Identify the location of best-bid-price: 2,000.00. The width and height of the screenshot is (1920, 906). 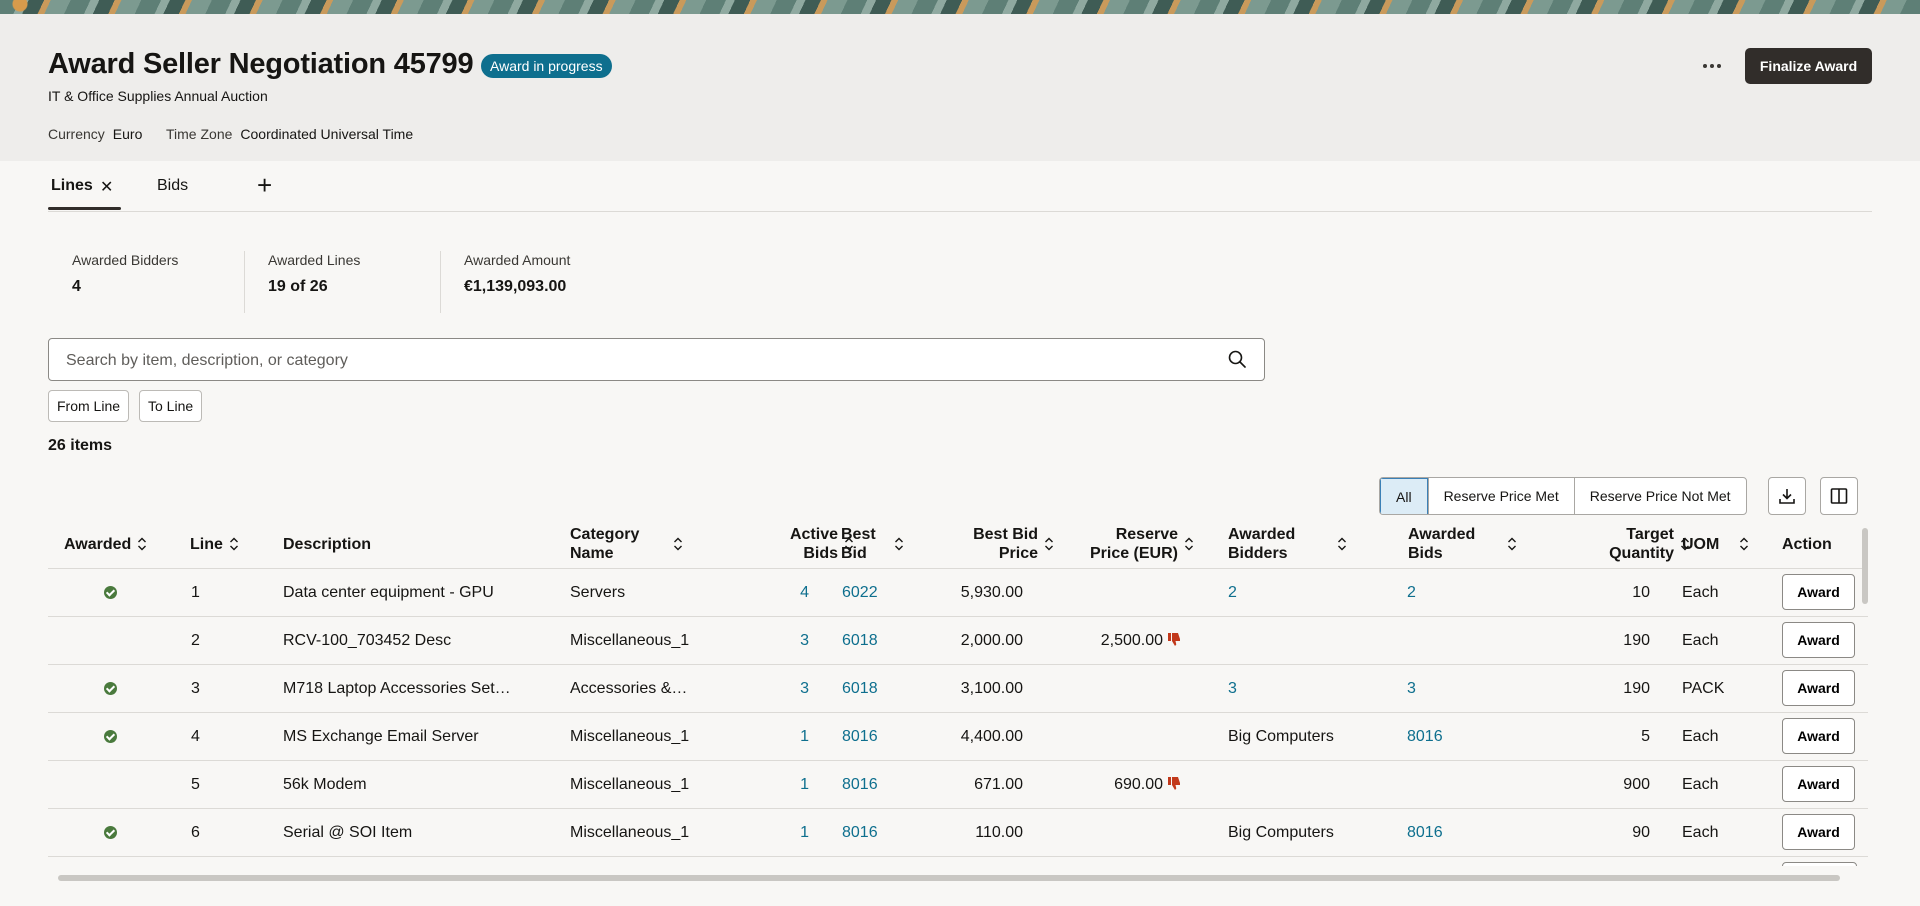
(991, 640).